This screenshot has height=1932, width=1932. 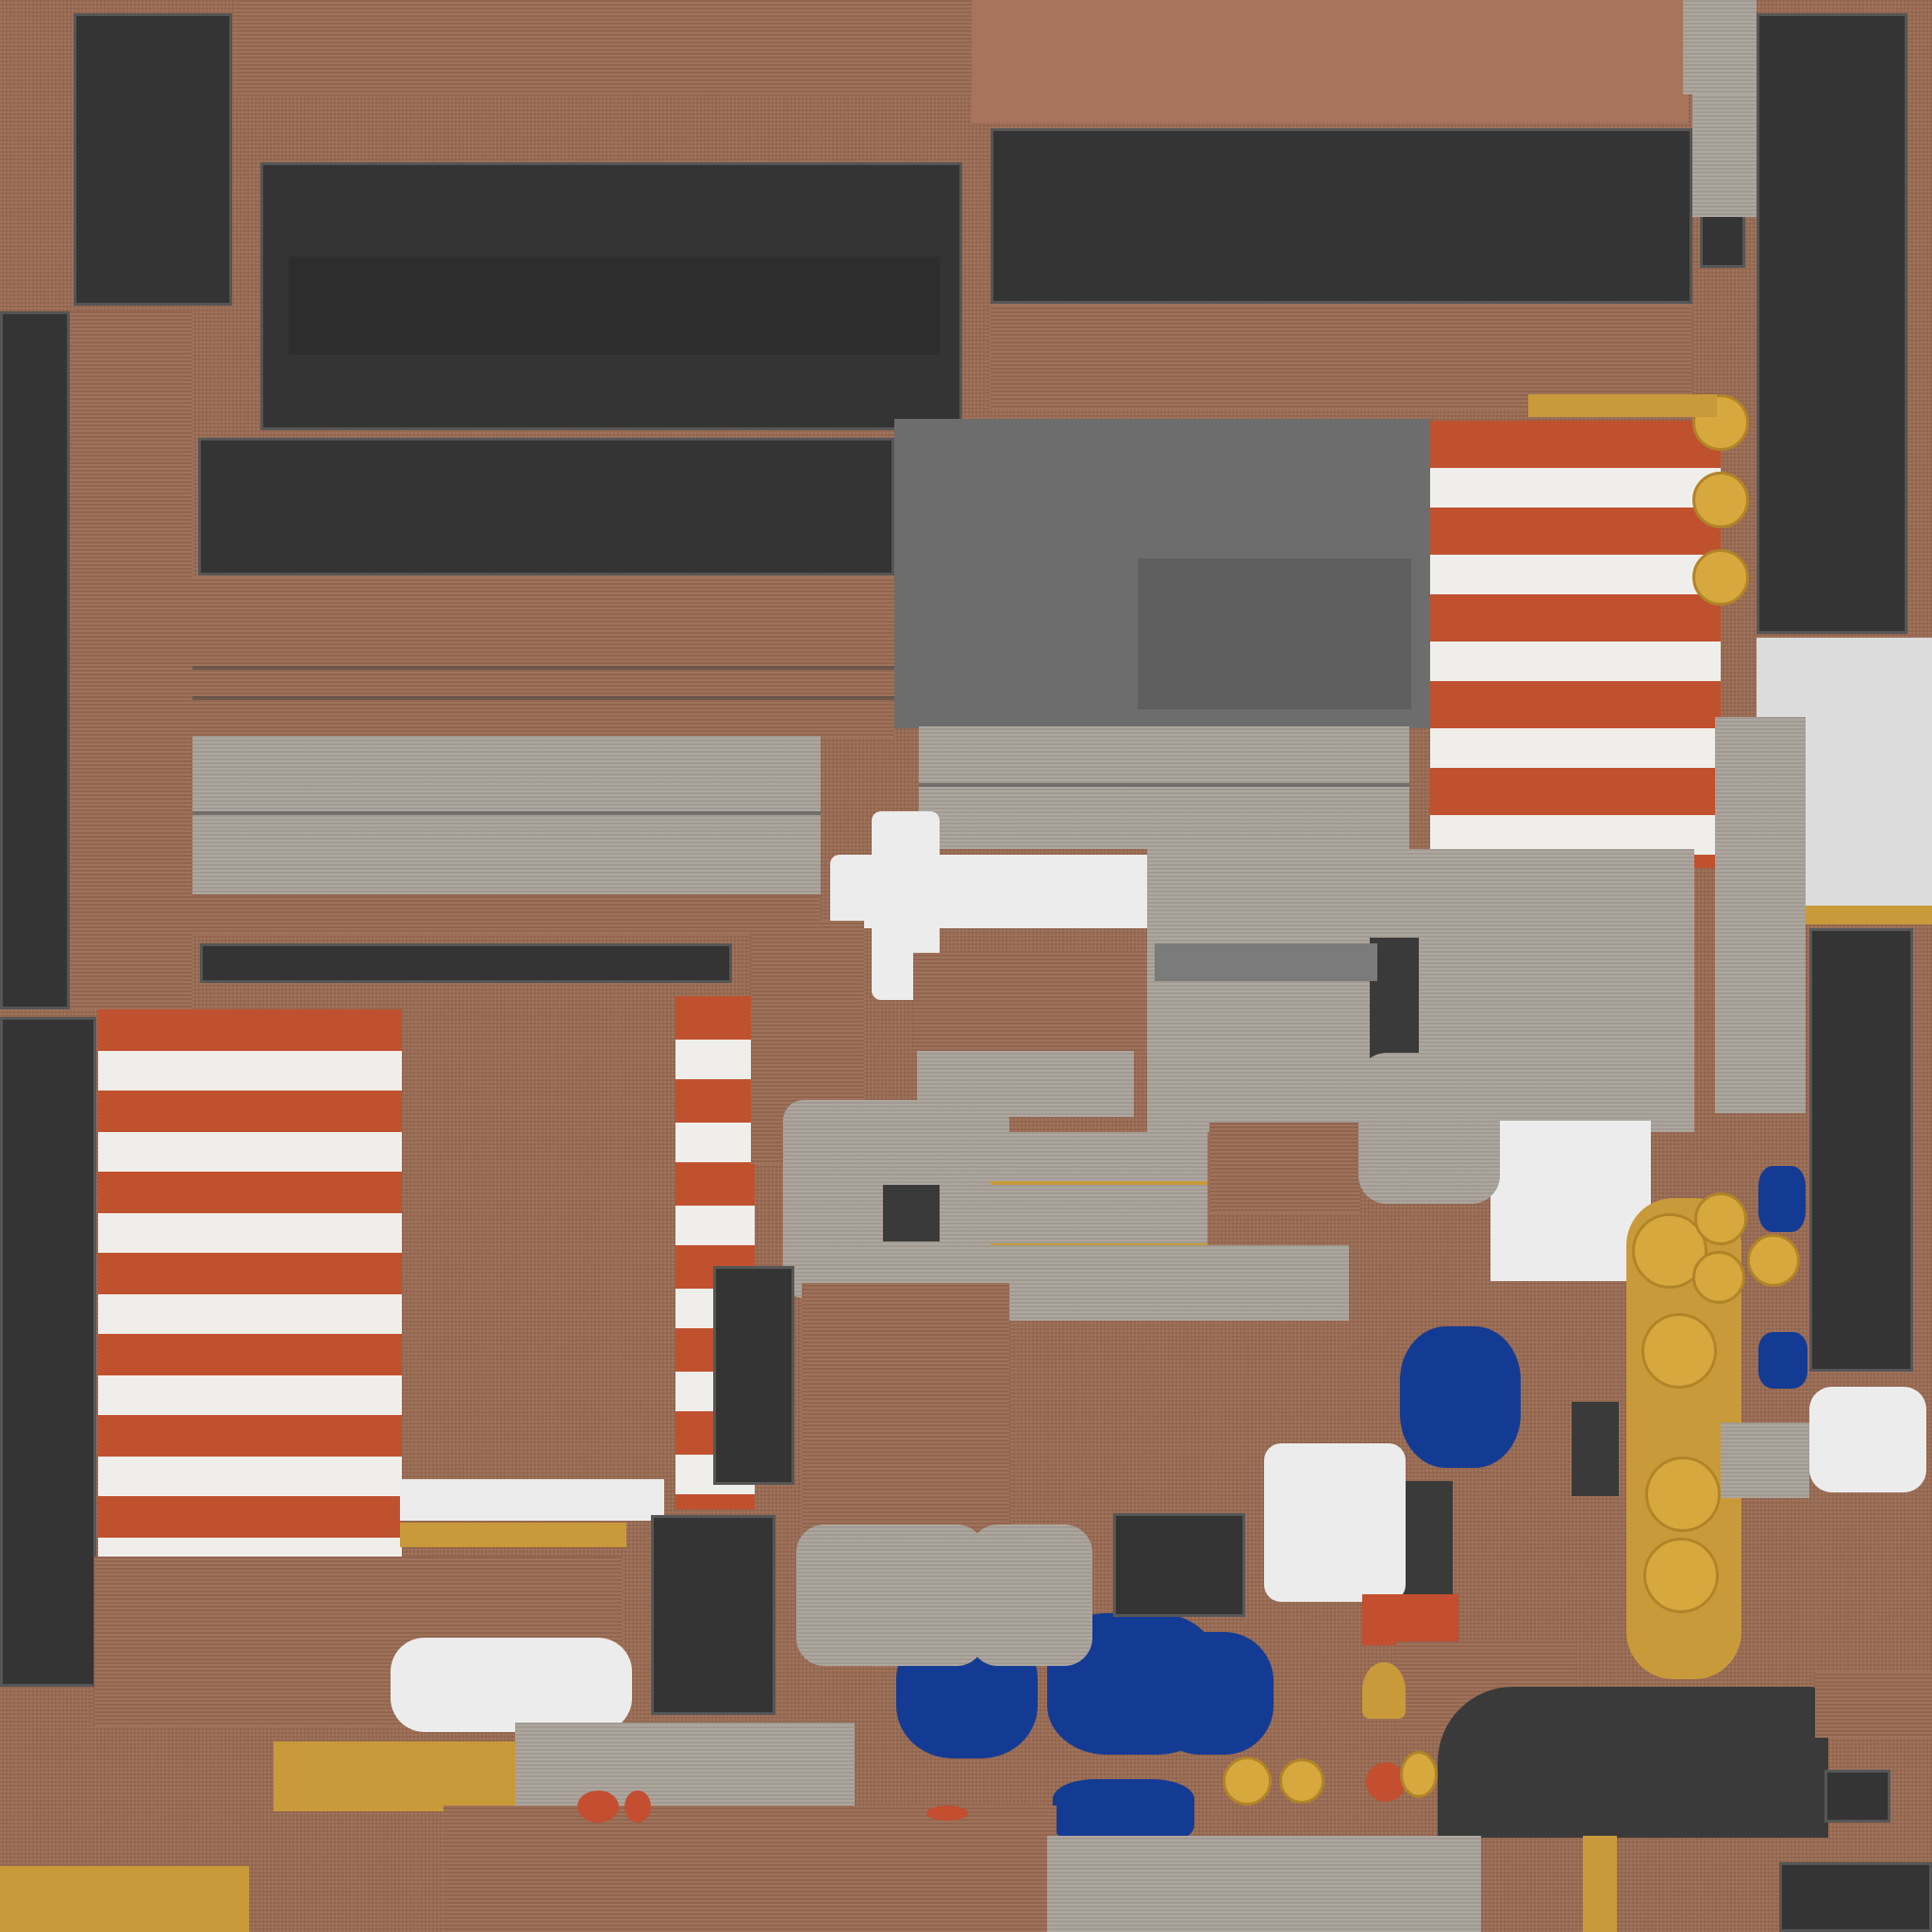 What do you see at coordinates (1600, 1884) in the screenshot?
I see `gold-post-bottom` at bounding box center [1600, 1884].